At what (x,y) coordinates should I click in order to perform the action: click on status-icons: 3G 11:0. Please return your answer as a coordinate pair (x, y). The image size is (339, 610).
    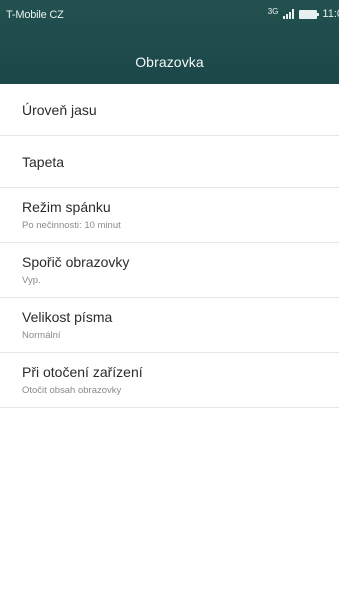
    Looking at the image, I should click on (303, 13).